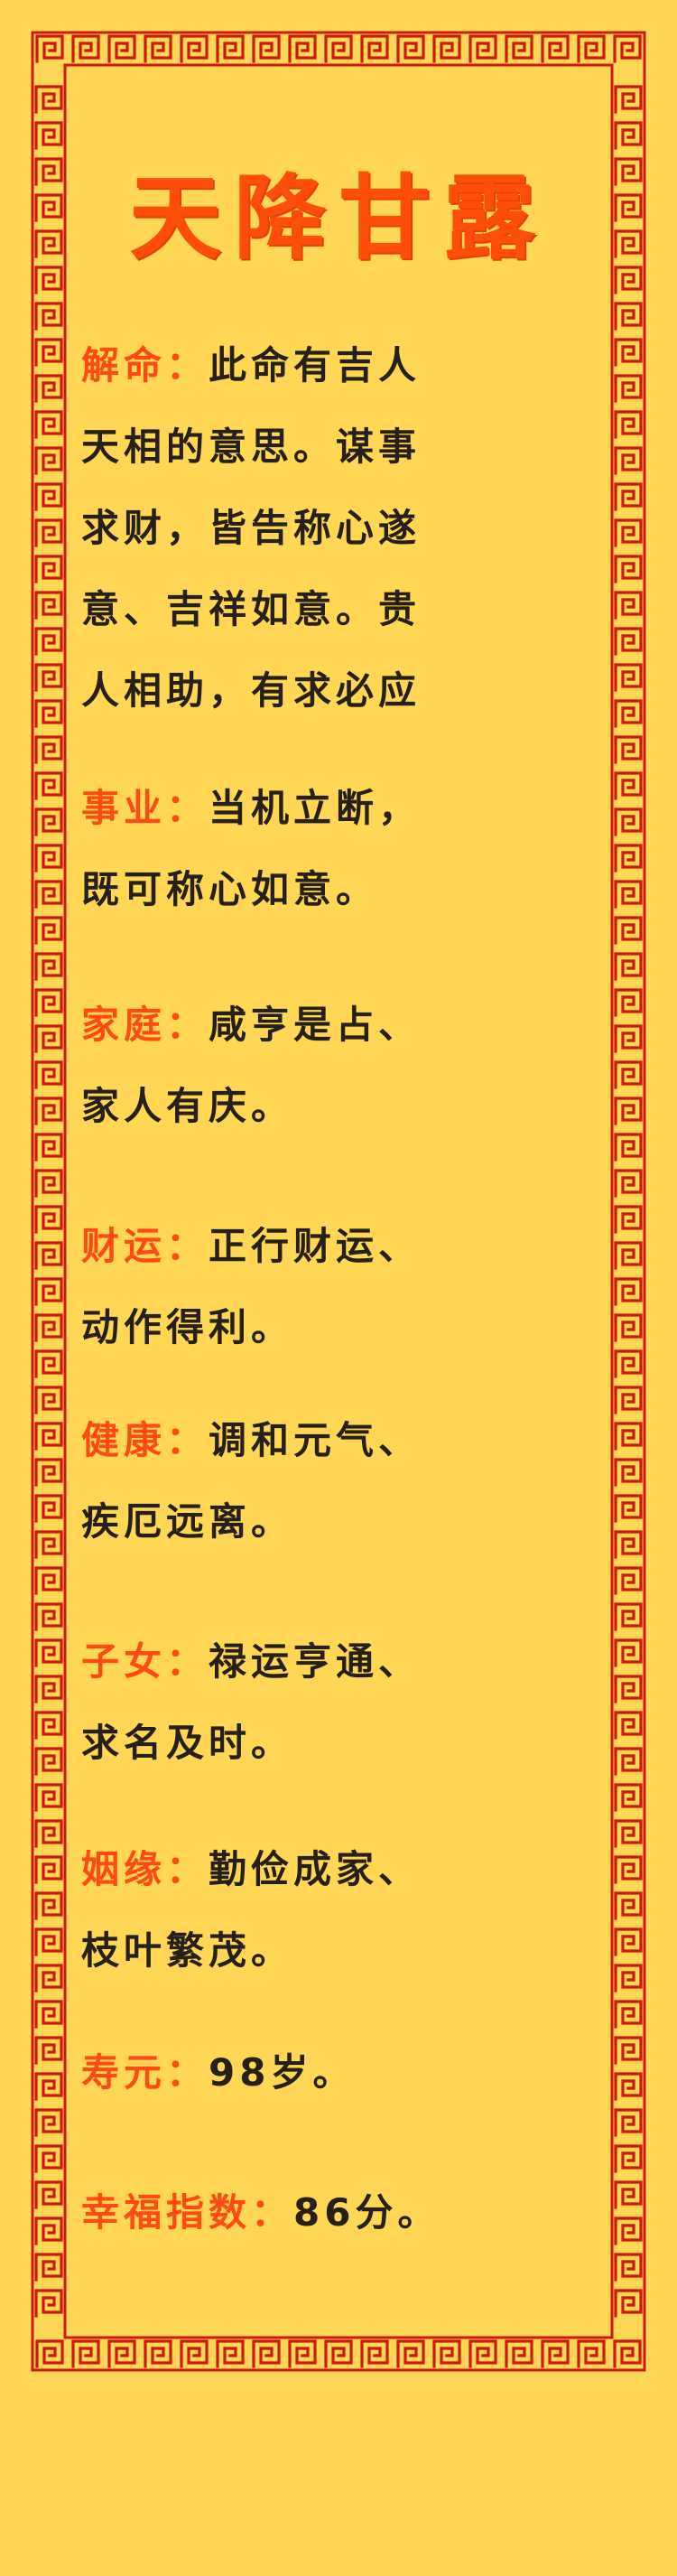  I want to click on section-text: 枝叶繁茂。, so click(187, 1951).